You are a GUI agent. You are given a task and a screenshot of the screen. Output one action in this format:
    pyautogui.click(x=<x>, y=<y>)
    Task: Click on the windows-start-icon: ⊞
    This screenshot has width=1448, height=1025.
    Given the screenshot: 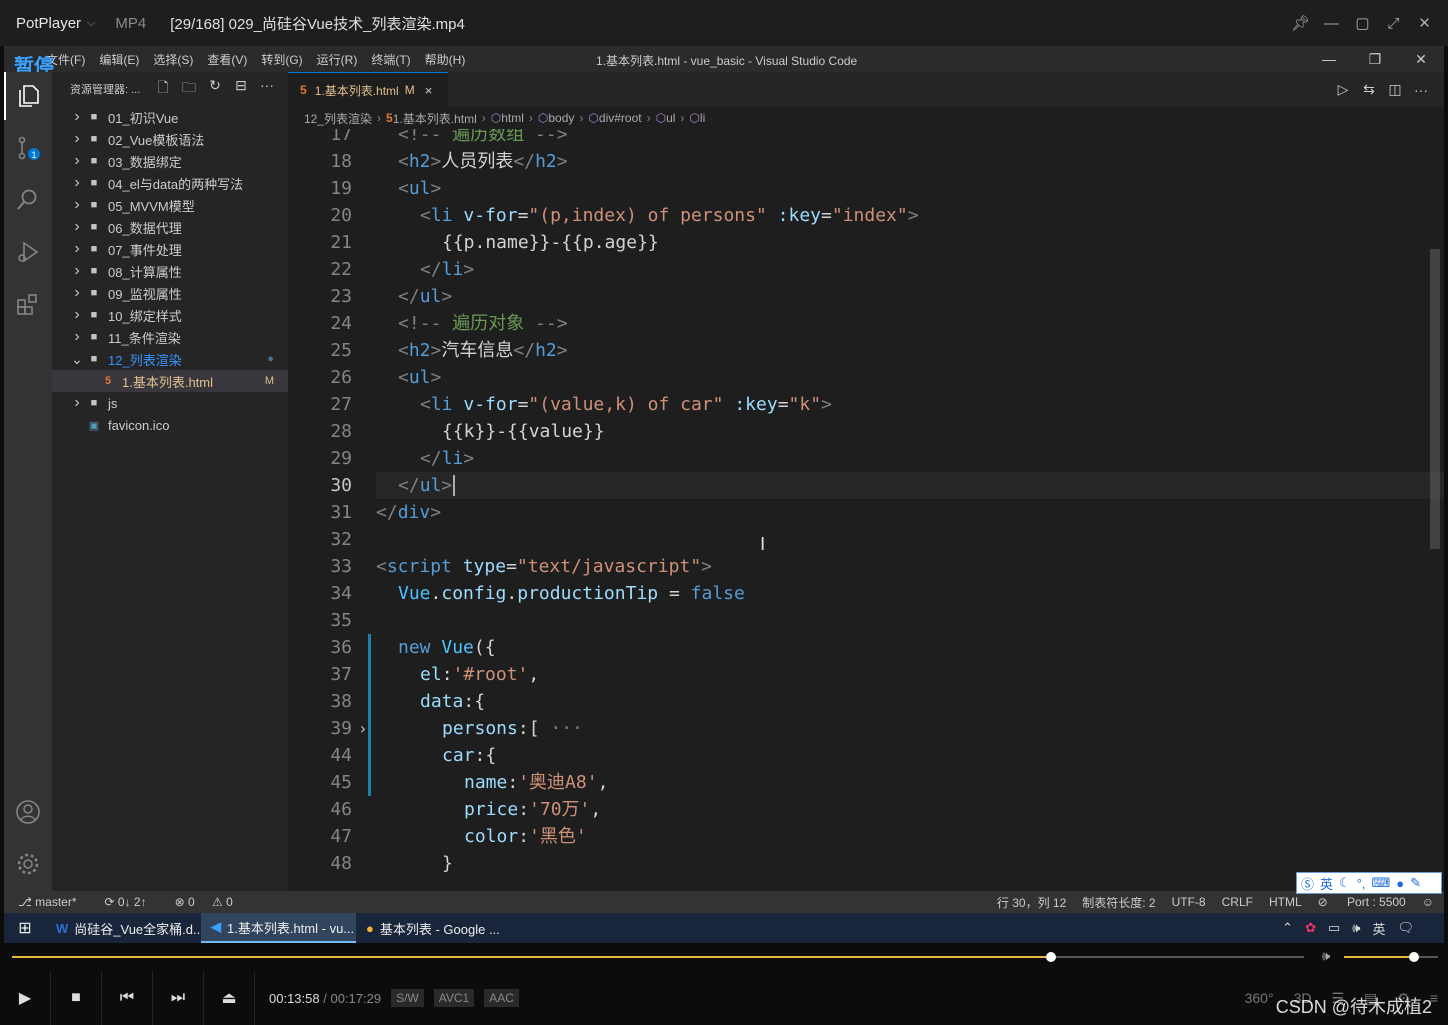 What is the action you would take?
    pyautogui.click(x=25, y=928)
    